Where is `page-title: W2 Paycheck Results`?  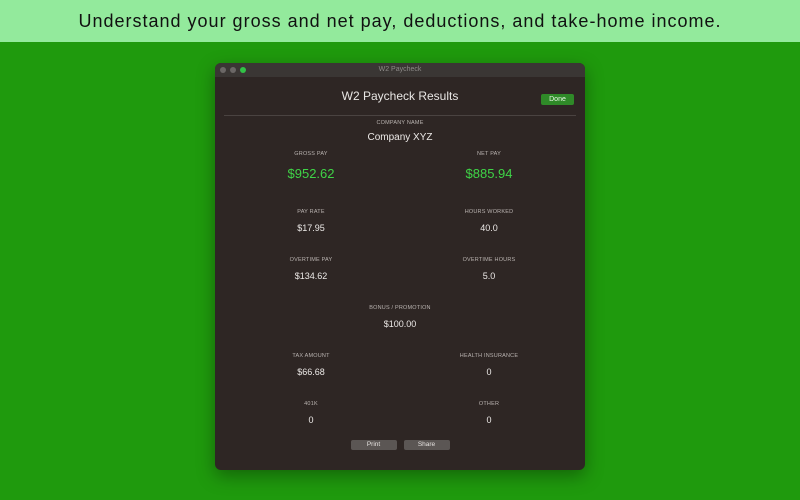 page-title: W2 Paycheck Results is located at coordinates (400, 96).